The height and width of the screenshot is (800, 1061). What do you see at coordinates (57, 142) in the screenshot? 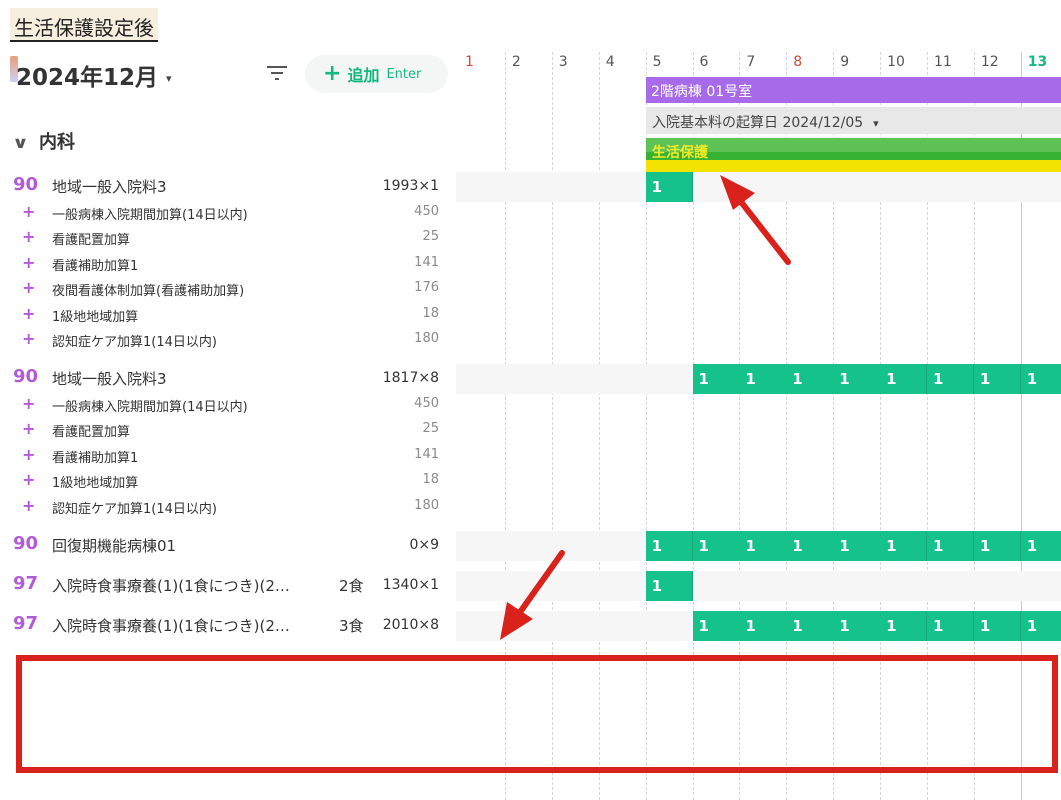
I see `department-name: 内科` at bounding box center [57, 142].